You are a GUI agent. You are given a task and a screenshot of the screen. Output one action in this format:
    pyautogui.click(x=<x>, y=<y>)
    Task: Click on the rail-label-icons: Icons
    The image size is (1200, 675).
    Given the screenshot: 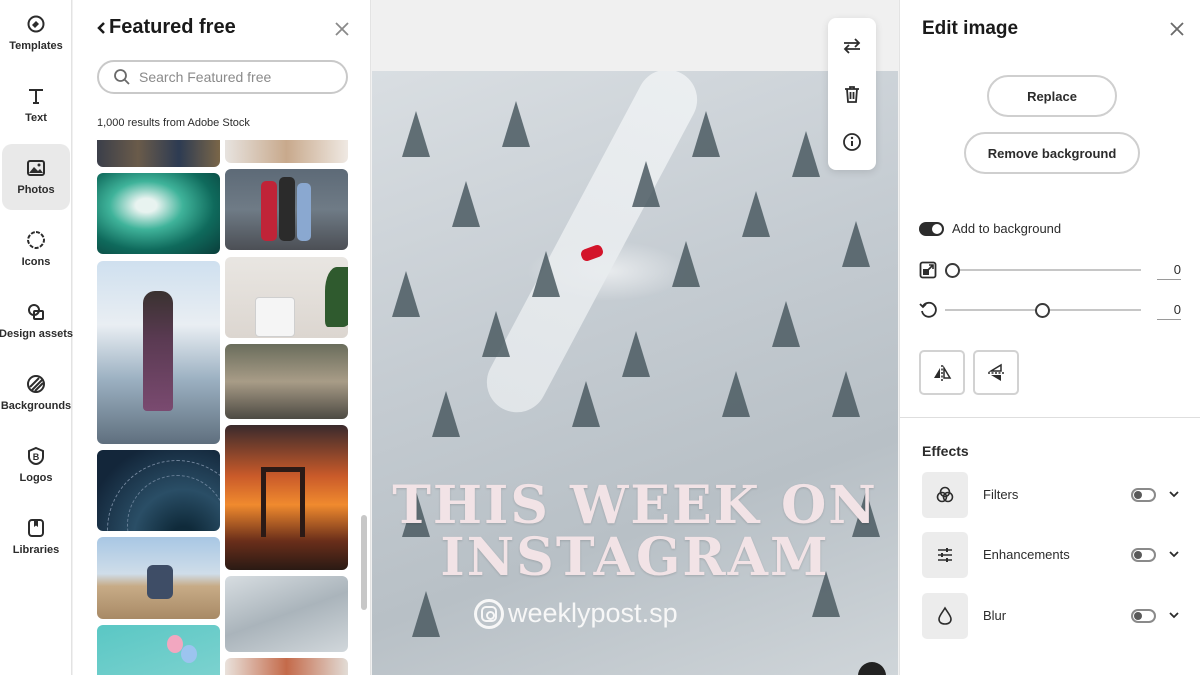 What is the action you would take?
    pyautogui.click(x=36, y=262)
    